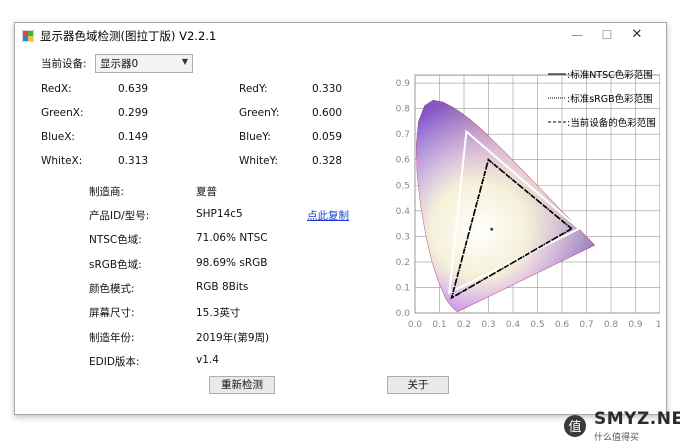 This screenshot has width=680, height=443. I want to click on svg-text: 值, so click(574, 427).